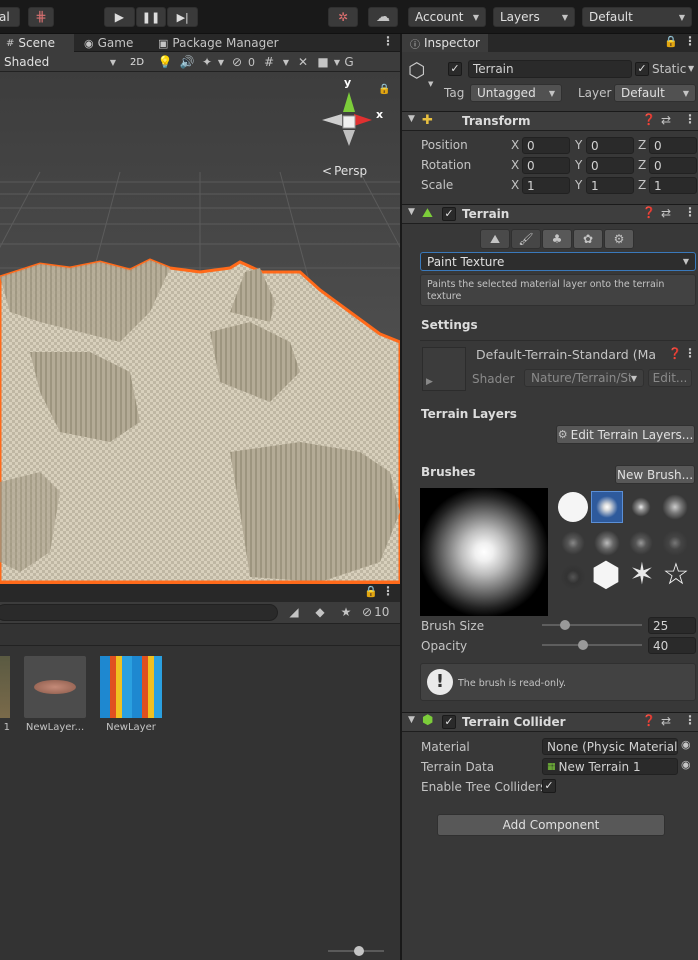 The width and height of the screenshot is (698, 960). What do you see at coordinates (411, 212) in the screenshot?
I see `terrain-foldout-icon: ▼` at bounding box center [411, 212].